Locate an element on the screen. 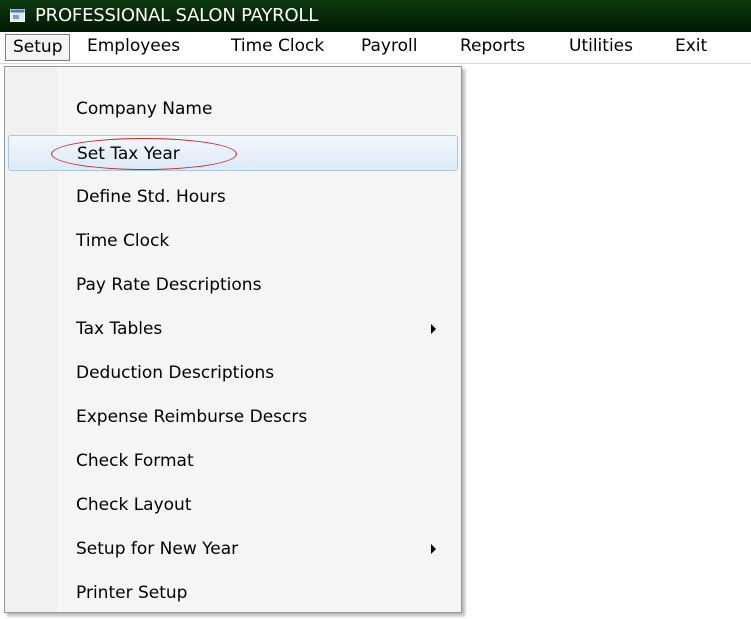 The image size is (751, 619). menu-item-set-tax-year: Set Tax Year is located at coordinates (233, 153).